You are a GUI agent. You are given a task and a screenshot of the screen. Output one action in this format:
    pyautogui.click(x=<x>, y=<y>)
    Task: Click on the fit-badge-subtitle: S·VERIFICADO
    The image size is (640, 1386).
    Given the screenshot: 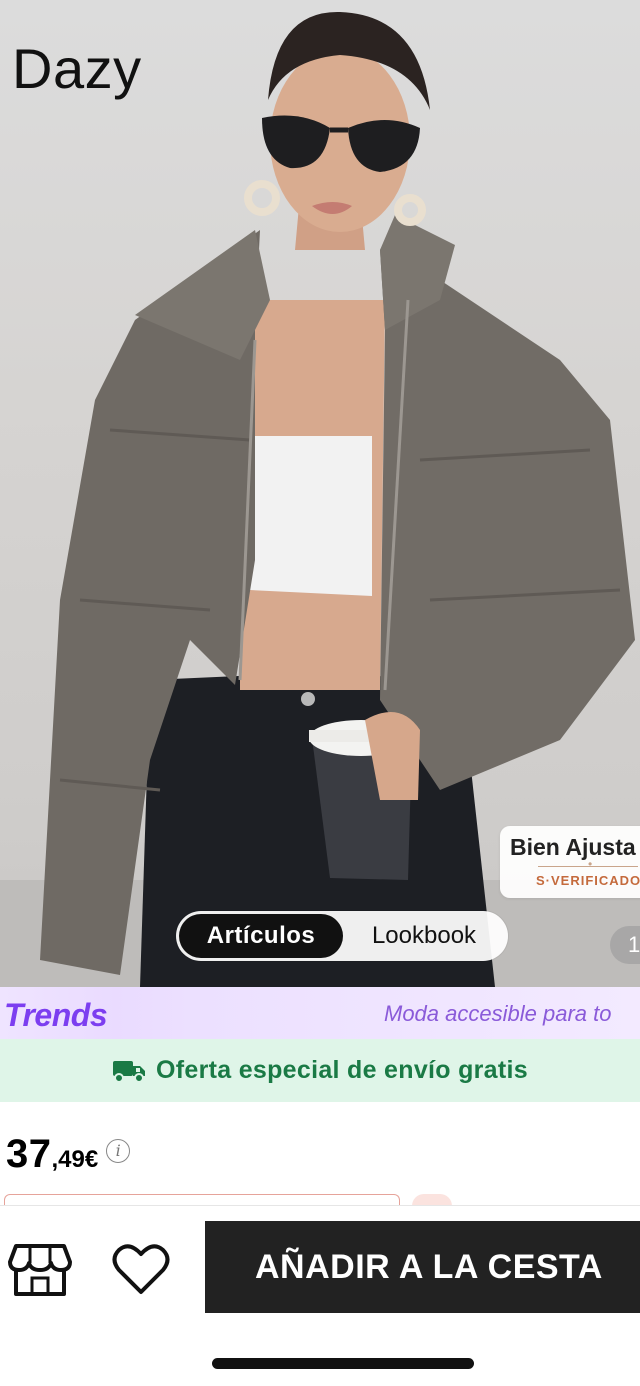 What is the action you would take?
    pyautogui.click(x=588, y=880)
    